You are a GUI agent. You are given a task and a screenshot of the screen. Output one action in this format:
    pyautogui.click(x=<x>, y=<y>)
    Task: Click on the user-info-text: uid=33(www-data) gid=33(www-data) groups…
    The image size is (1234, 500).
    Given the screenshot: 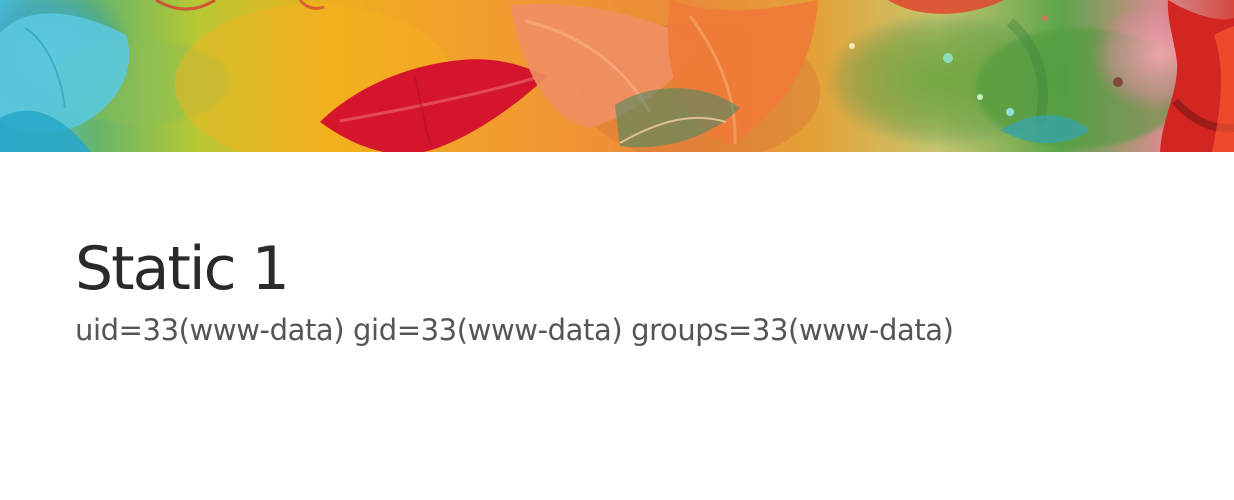 What is the action you would take?
    pyautogui.click(x=514, y=330)
    